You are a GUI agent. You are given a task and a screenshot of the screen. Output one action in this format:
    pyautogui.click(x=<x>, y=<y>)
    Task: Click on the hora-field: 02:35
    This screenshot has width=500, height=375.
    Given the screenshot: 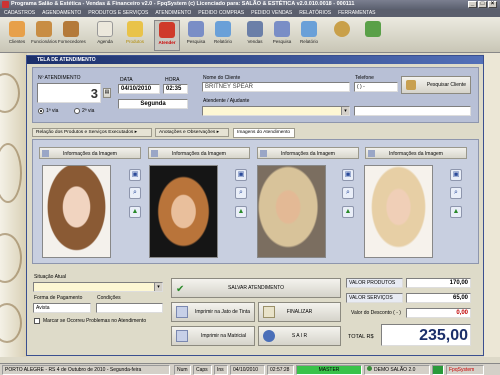 What is the action you would take?
    pyautogui.click(x=175, y=89)
    